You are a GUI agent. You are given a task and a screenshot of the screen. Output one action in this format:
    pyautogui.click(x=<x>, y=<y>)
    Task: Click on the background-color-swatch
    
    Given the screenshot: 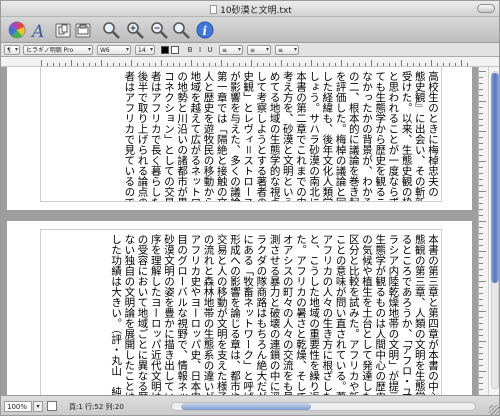 What is the action you would take?
    pyautogui.click(x=175, y=50)
    